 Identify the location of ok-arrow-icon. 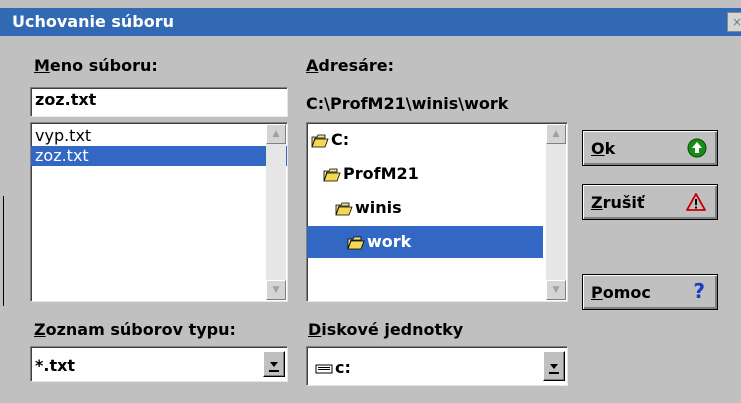
(697, 150).